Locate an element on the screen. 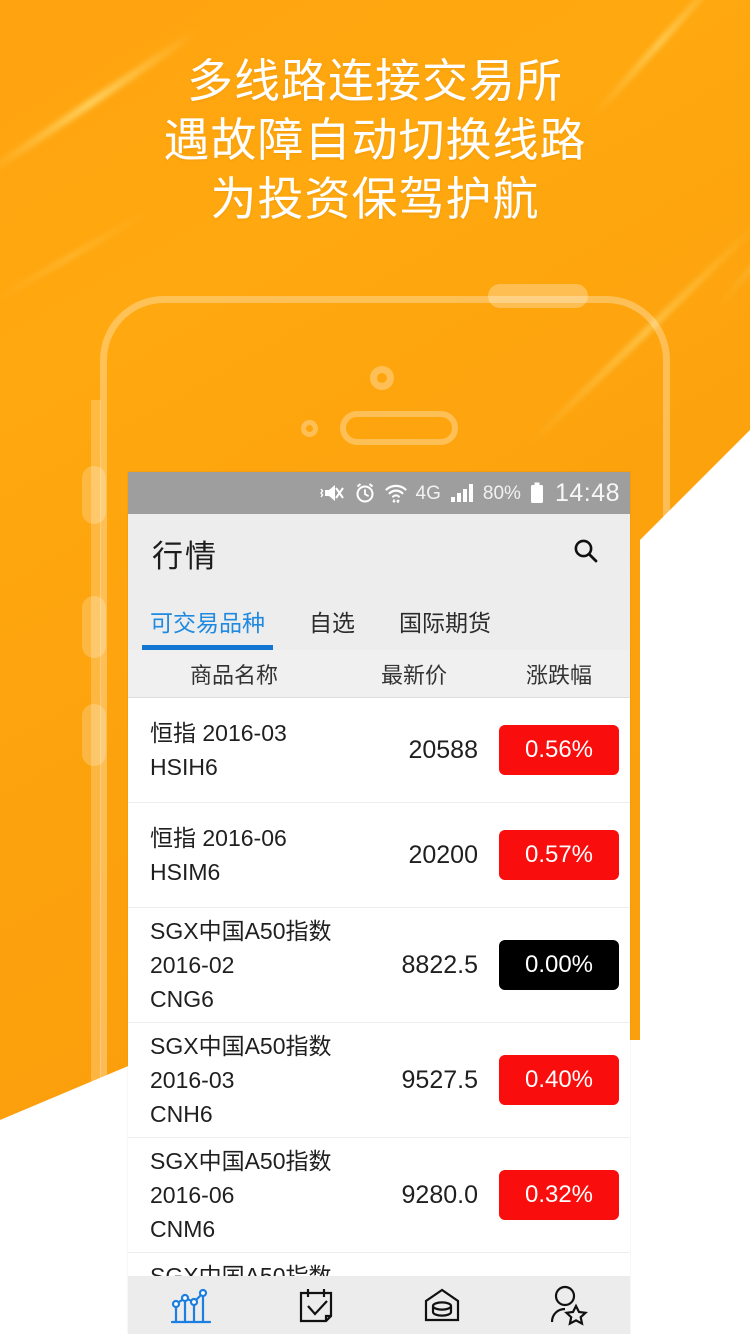 The image size is (750, 1334). table-row: SGX中国A50指数 2016-06 CNM6 9280.0 0.32% is located at coordinates (379, 1195).